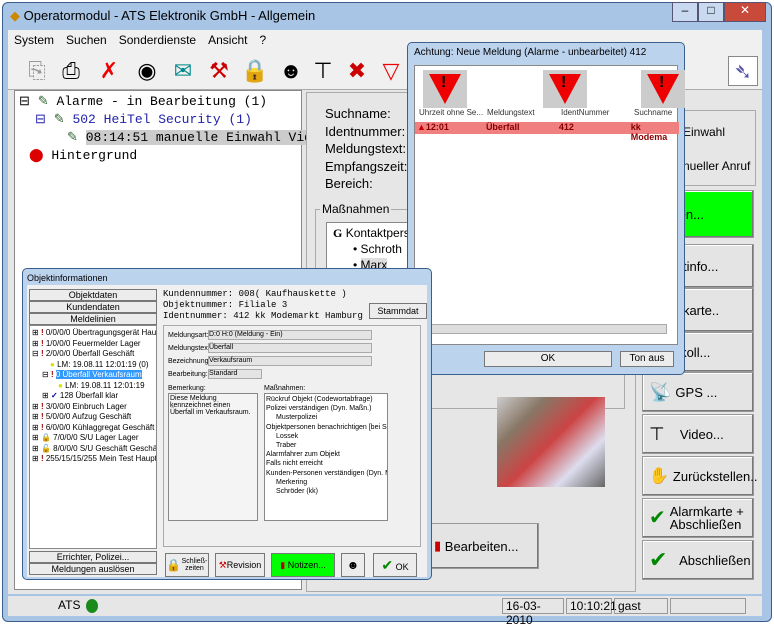 Image resolution: width=774 pixels, height=627 pixels. I want to click on lock-icon: 🔒, so click(255, 71).